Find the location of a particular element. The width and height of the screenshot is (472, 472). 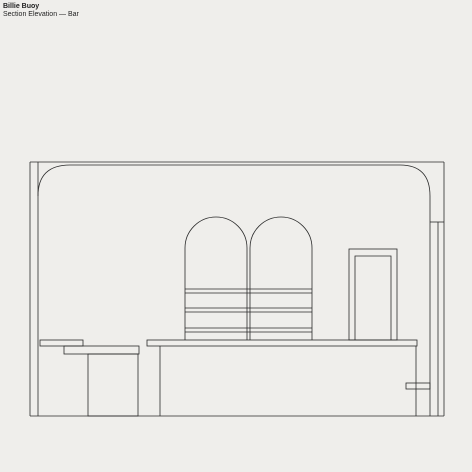

counter-cabinet is located at coordinates (113, 385).